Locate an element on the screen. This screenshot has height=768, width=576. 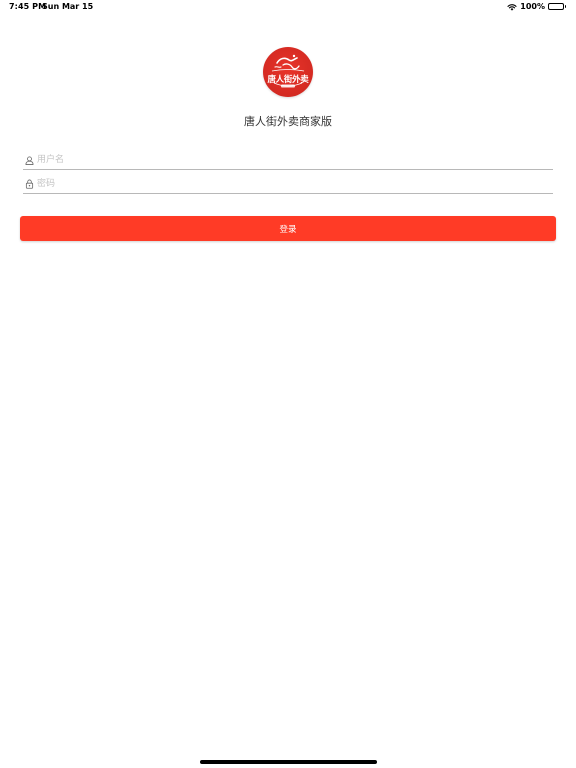
status-indicators: 100% is located at coordinates (536, 6).